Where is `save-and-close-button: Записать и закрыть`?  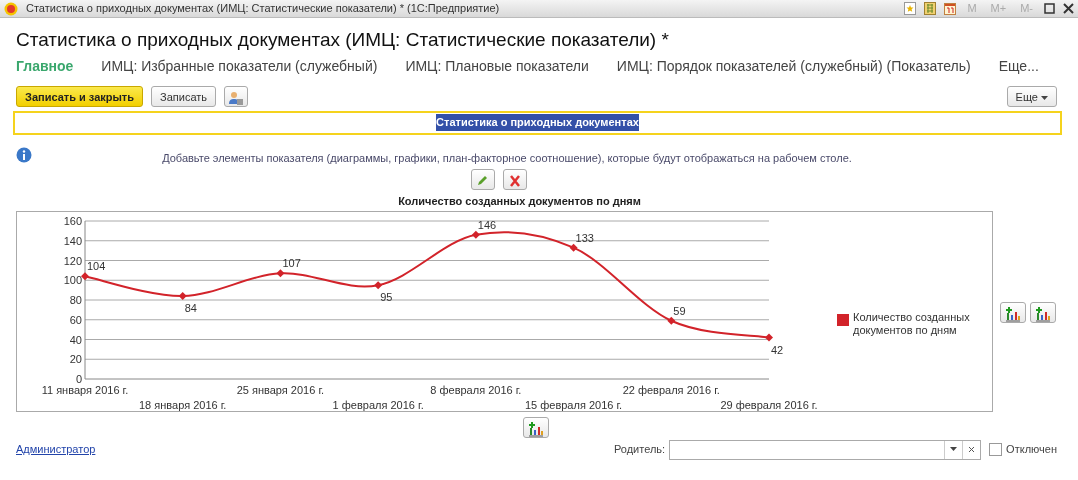 save-and-close-button: Записать и закрыть is located at coordinates (80, 96).